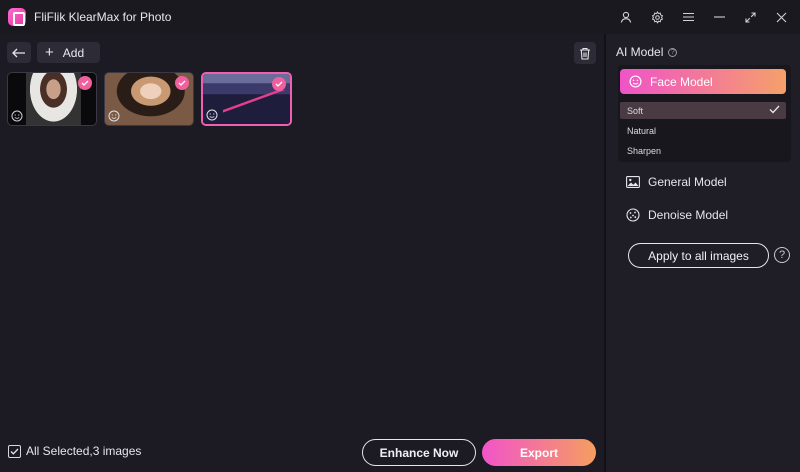 This screenshot has width=800, height=472. Describe the element at coordinates (626, 17) in the screenshot. I see `user-icon` at that location.